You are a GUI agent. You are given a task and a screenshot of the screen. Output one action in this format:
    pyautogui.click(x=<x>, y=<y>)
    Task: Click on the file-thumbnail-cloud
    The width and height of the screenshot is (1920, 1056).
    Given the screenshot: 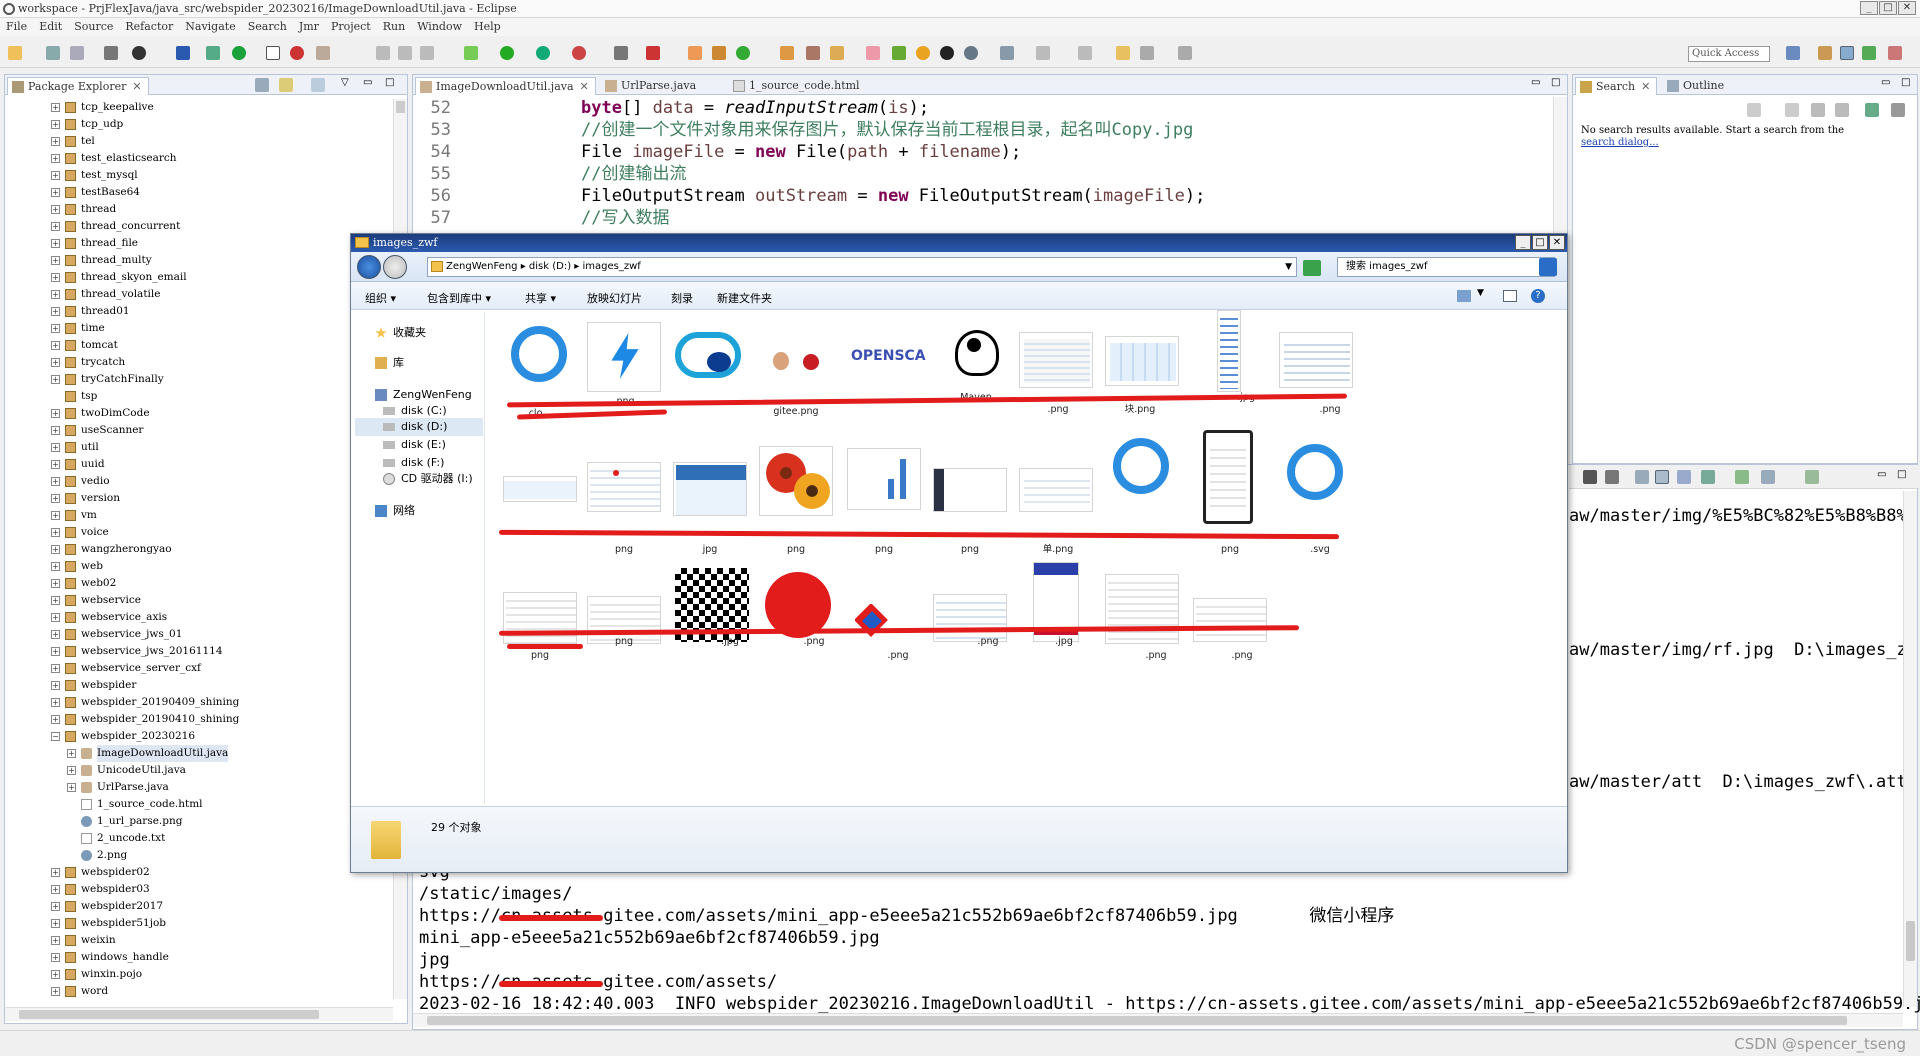 What is the action you would take?
    pyautogui.click(x=708, y=355)
    